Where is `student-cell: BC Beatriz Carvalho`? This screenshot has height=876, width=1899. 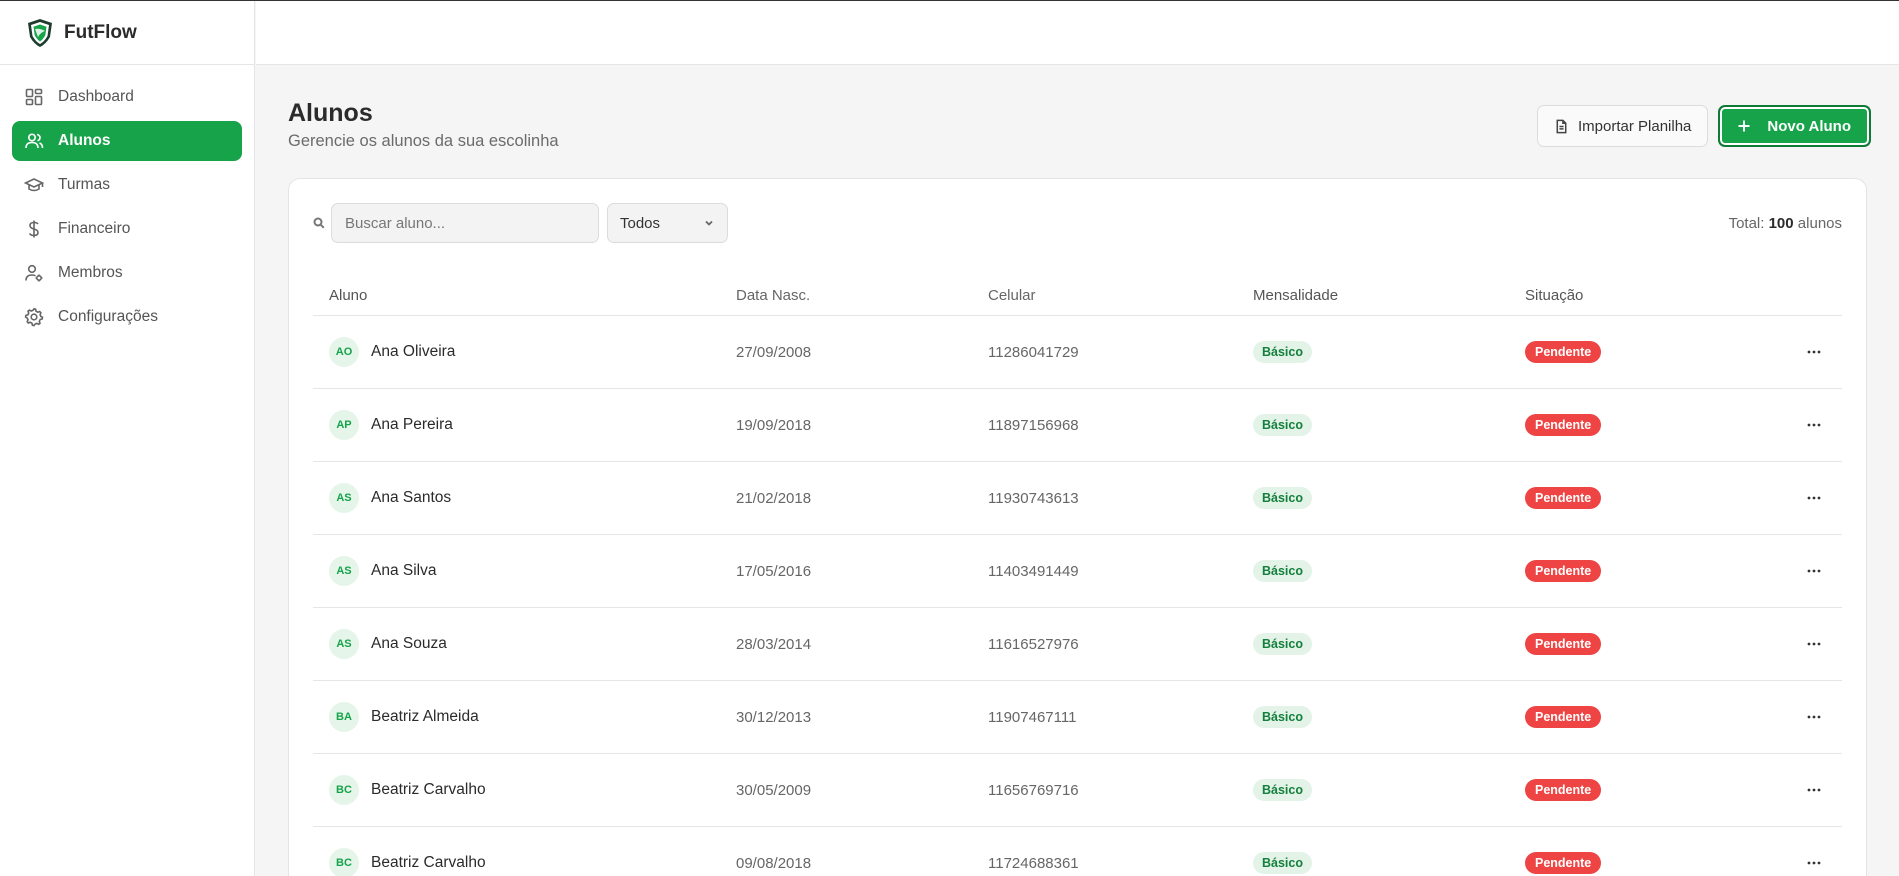 student-cell: BC Beatriz Carvalho is located at coordinates (524, 862).